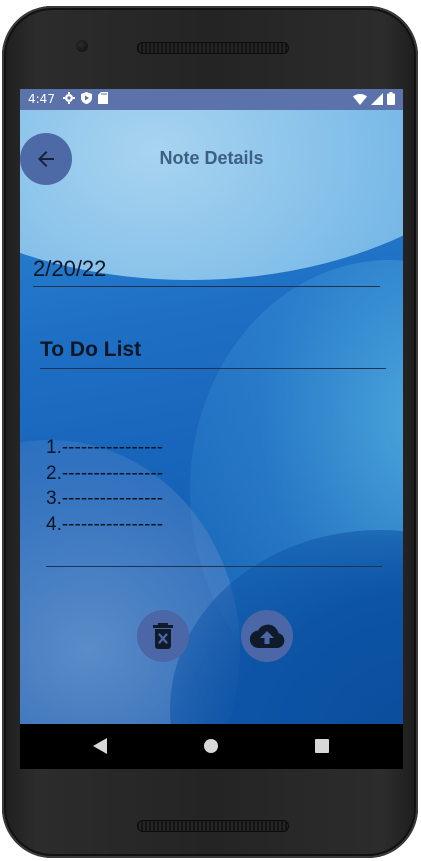  Describe the element at coordinates (213, 48) in the screenshot. I see `earpiece-speaker` at that location.